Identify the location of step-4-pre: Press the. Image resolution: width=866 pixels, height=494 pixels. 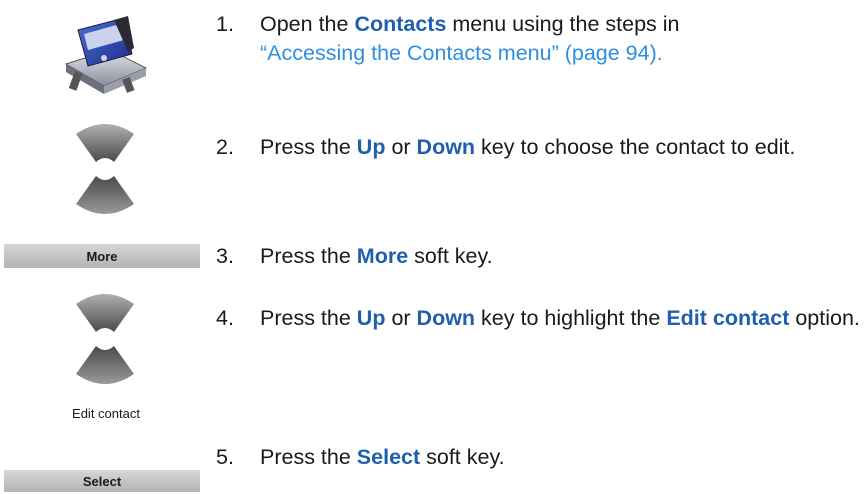
(308, 318).